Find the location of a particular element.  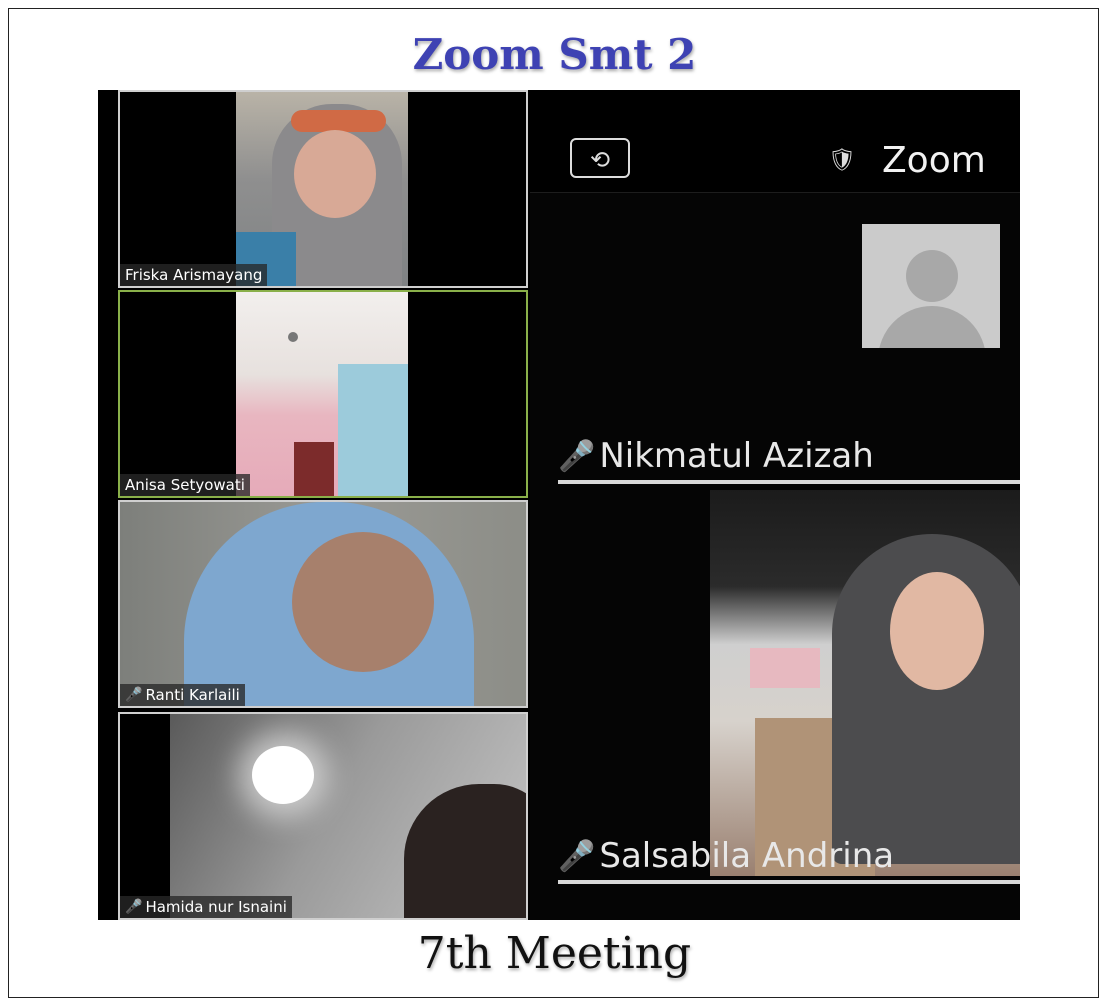

avatar is located at coordinates (931, 286).